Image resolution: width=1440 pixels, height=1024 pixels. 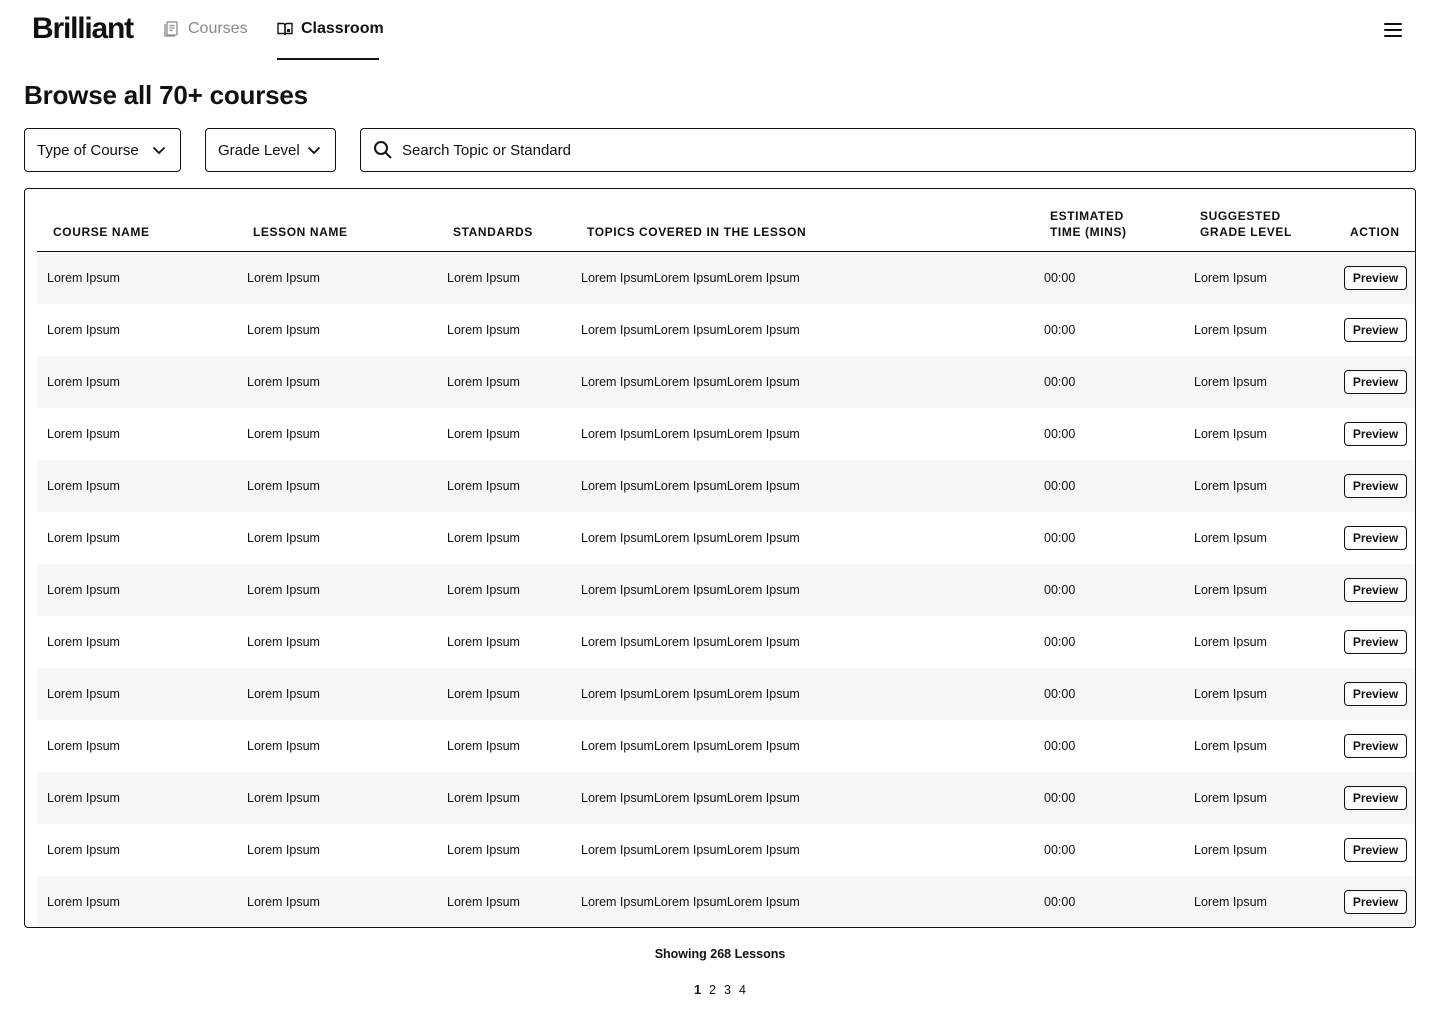 What do you see at coordinates (897, 150) in the screenshot?
I see `search-input` at bounding box center [897, 150].